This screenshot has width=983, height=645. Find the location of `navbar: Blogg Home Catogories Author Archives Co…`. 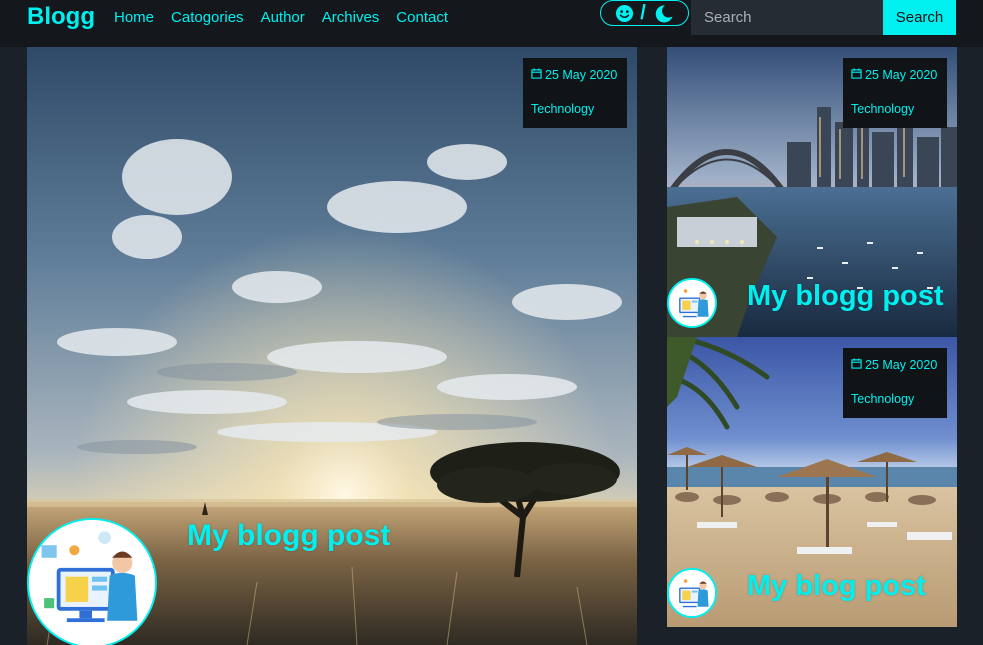

navbar: Blogg Home Catogories Author Archives Co… is located at coordinates (491, 23).